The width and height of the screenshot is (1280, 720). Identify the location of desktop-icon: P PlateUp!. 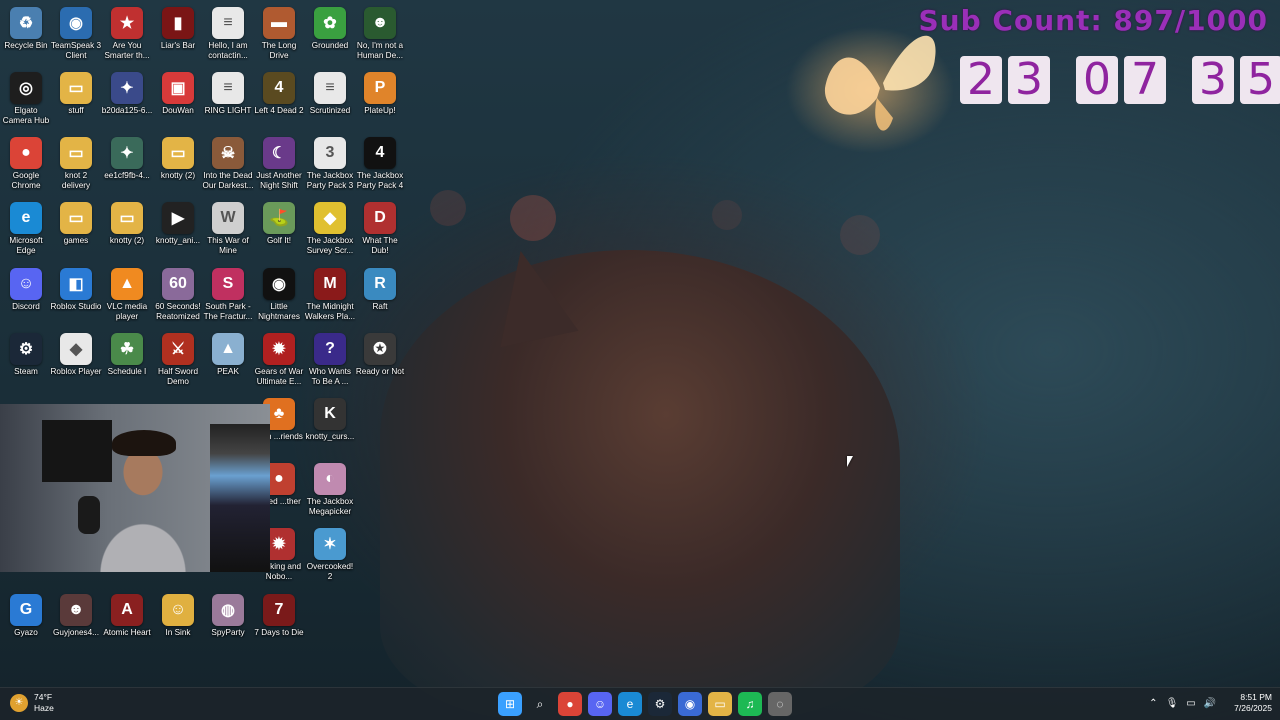
(380, 101).